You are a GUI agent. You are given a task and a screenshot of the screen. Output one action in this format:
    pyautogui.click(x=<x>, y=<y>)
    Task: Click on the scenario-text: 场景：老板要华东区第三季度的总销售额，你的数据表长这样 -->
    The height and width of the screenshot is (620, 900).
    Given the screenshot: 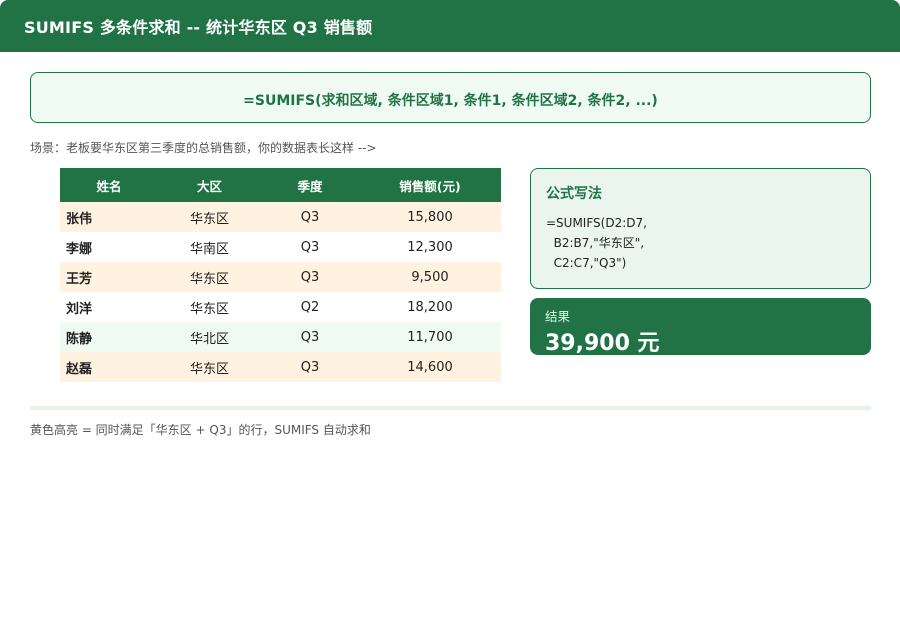 What is the action you would take?
    pyautogui.click(x=203, y=148)
    